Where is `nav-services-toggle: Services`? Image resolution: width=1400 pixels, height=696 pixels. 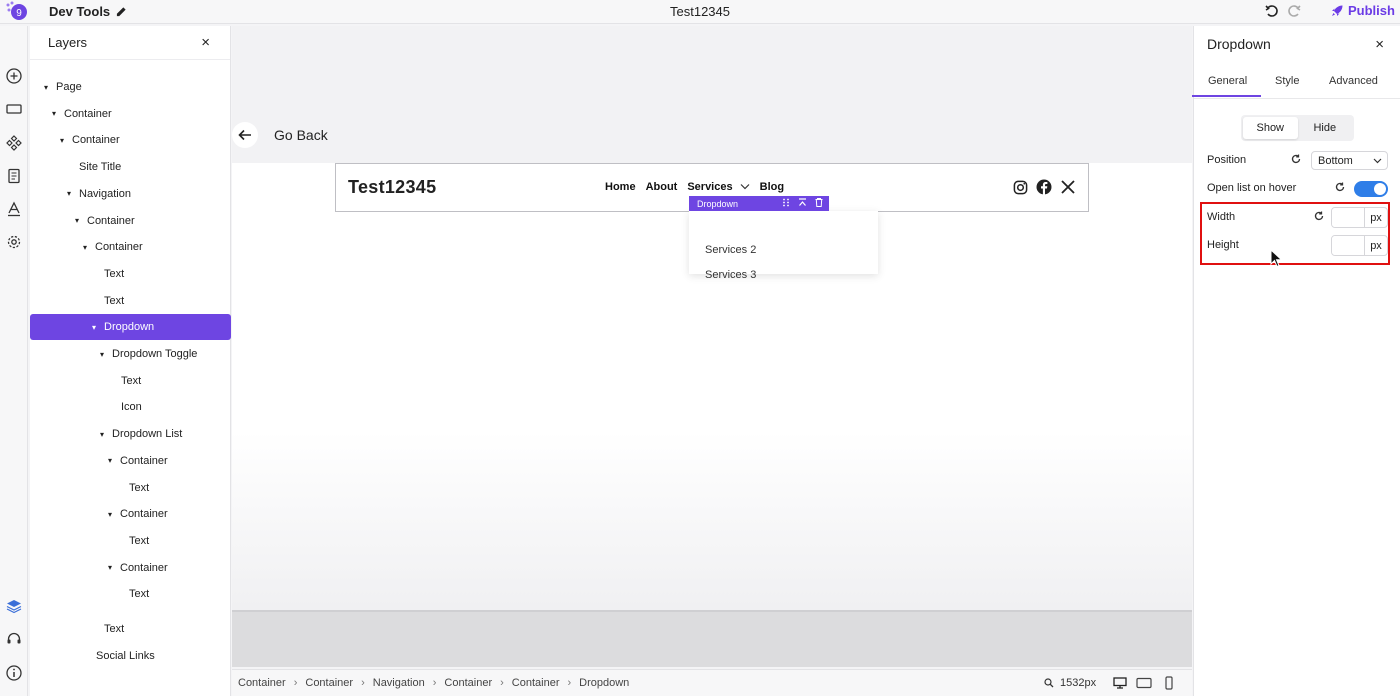
nav-services-toggle: Services is located at coordinates (718, 187).